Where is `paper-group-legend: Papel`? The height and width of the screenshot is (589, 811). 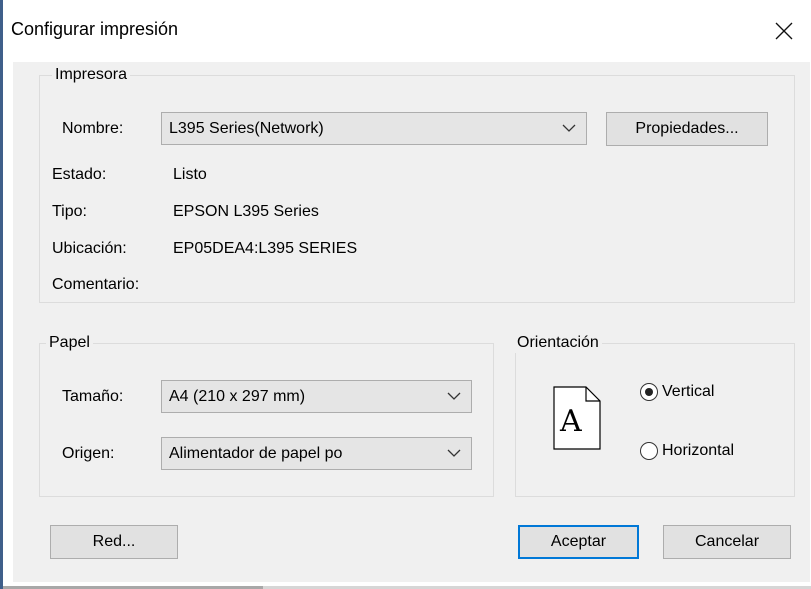
paper-group-legend: Papel is located at coordinates (69, 343).